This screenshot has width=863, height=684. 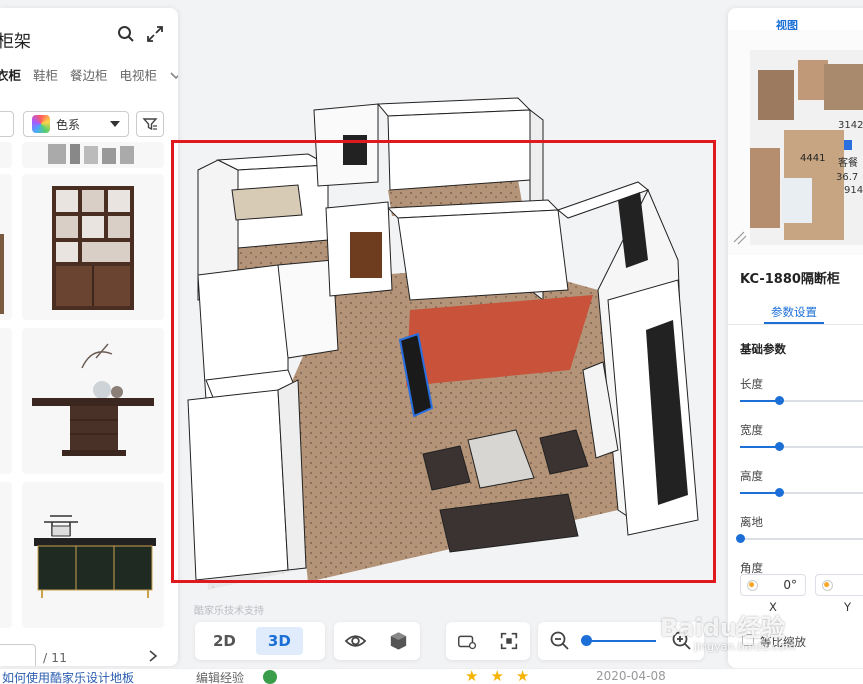 I want to click on filter-dropdown, so click(x=7, y=124).